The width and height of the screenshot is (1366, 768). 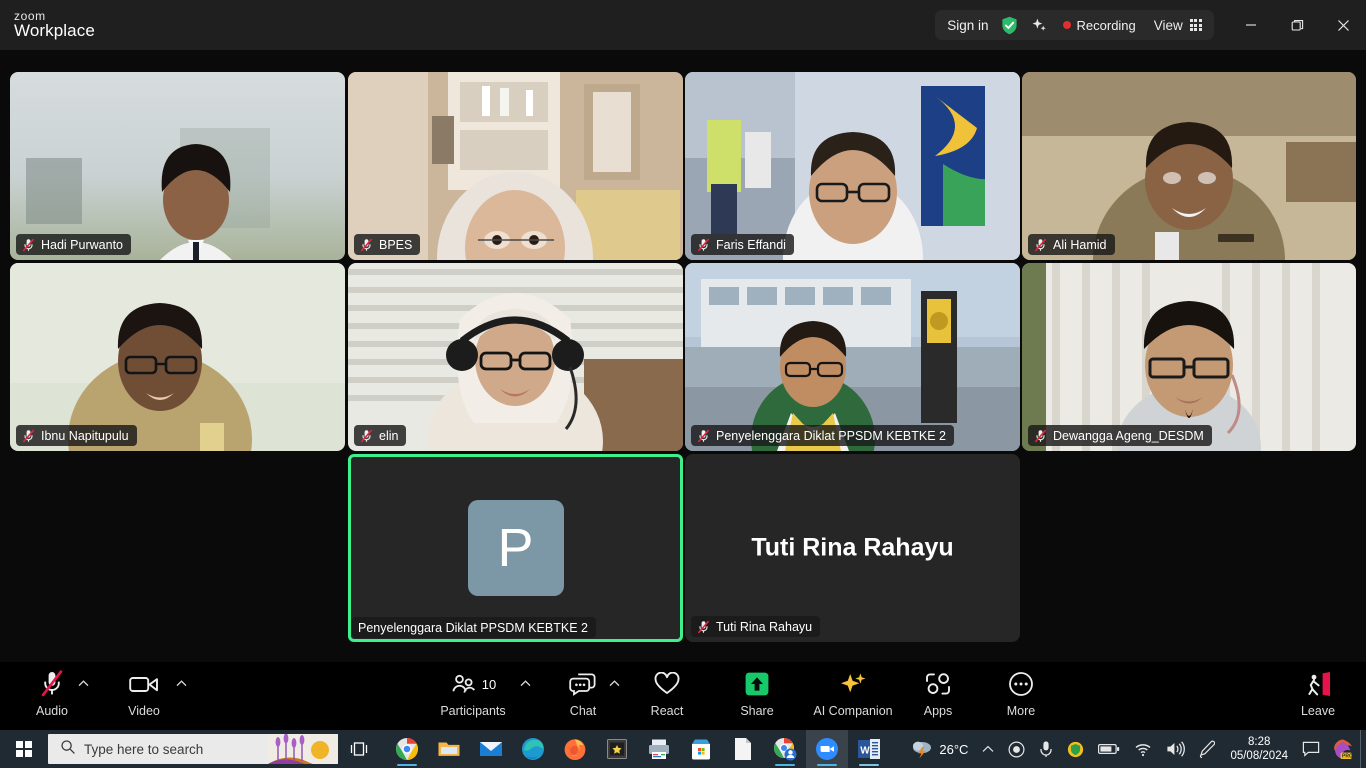 What do you see at coordinates (667, 711) in the screenshot?
I see `react-label: React` at bounding box center [667, 711].